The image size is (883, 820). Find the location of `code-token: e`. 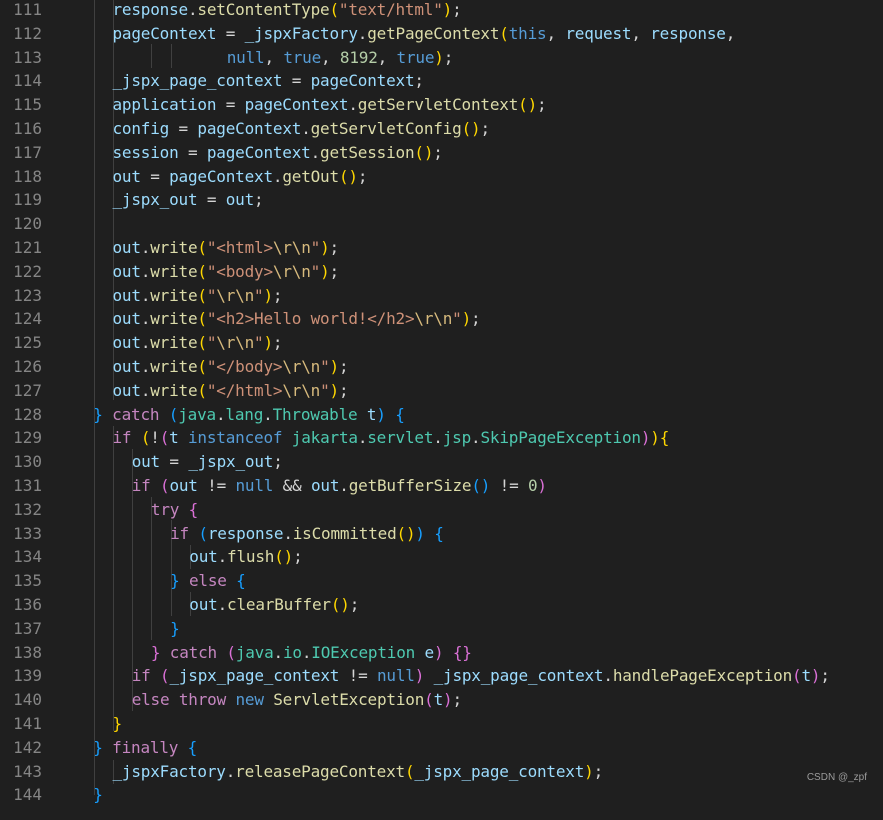

code-token: e is located at coordinates (429, 652).